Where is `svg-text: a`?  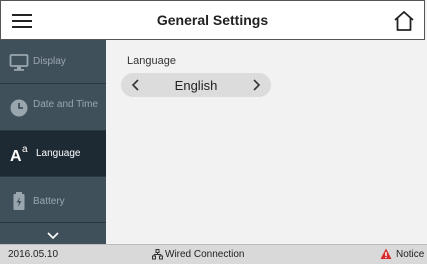
svg-text: a is located at coordinates (25, 149).